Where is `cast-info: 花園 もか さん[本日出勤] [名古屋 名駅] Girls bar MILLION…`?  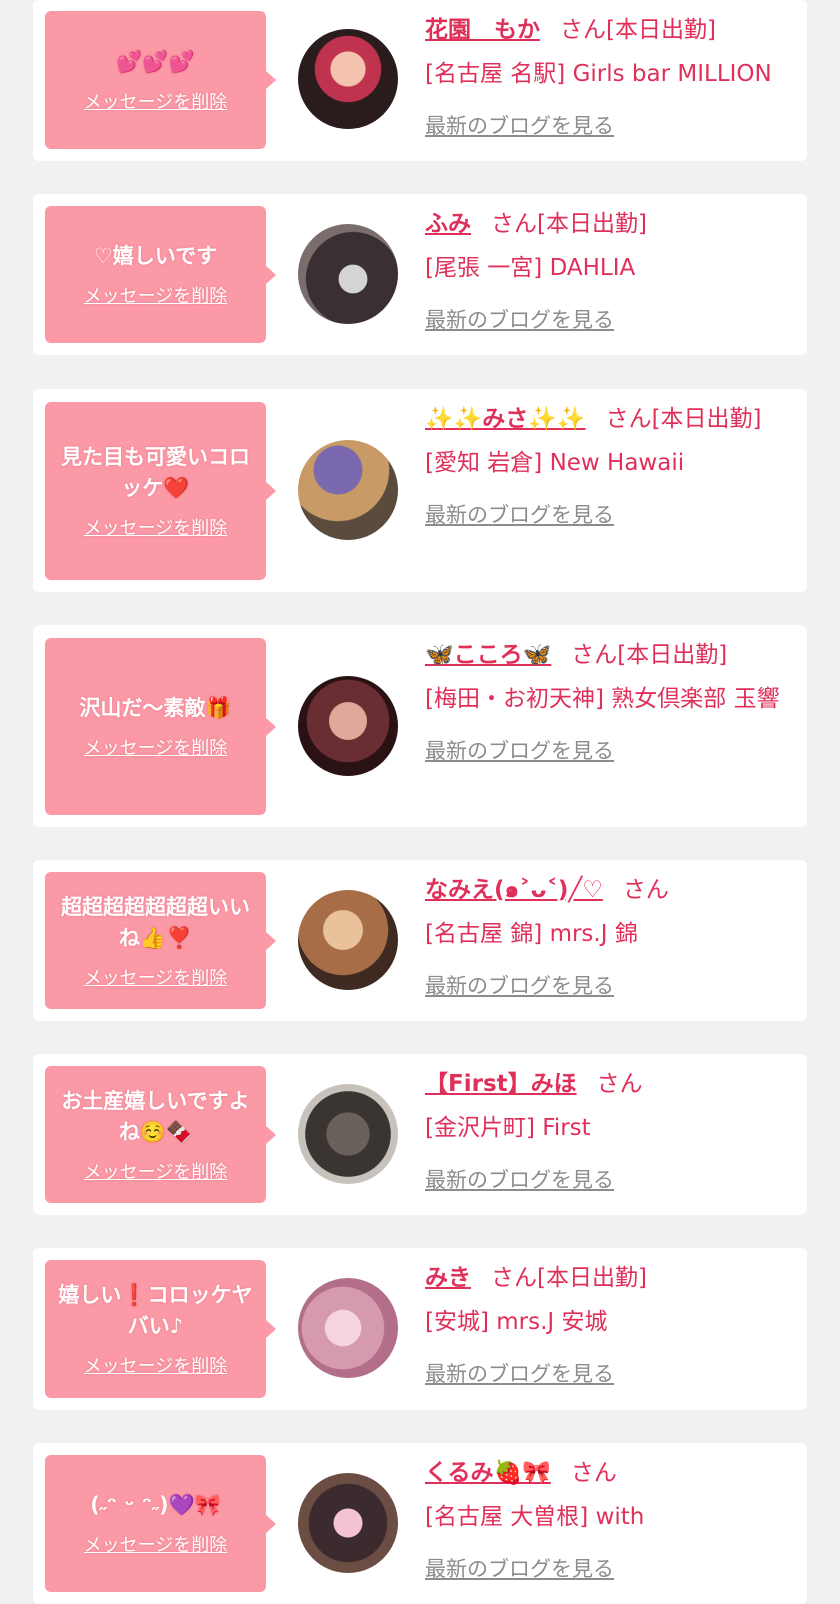
cast-info: 花園 もか さん[本日出勤] [名古屋 名駅] Girls bar MILLION… is located at coordinates (608, 75).